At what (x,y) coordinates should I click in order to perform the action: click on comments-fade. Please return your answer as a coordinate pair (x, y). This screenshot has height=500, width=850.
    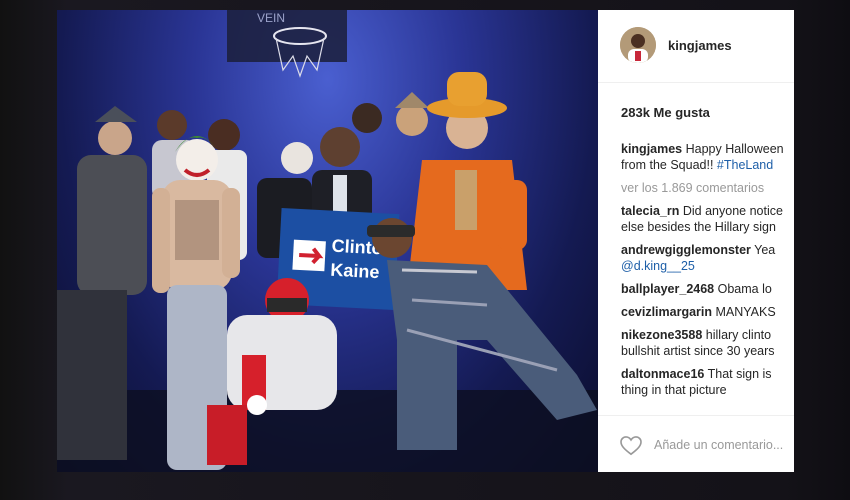
    Looking at the image, I should click on (696, 407).